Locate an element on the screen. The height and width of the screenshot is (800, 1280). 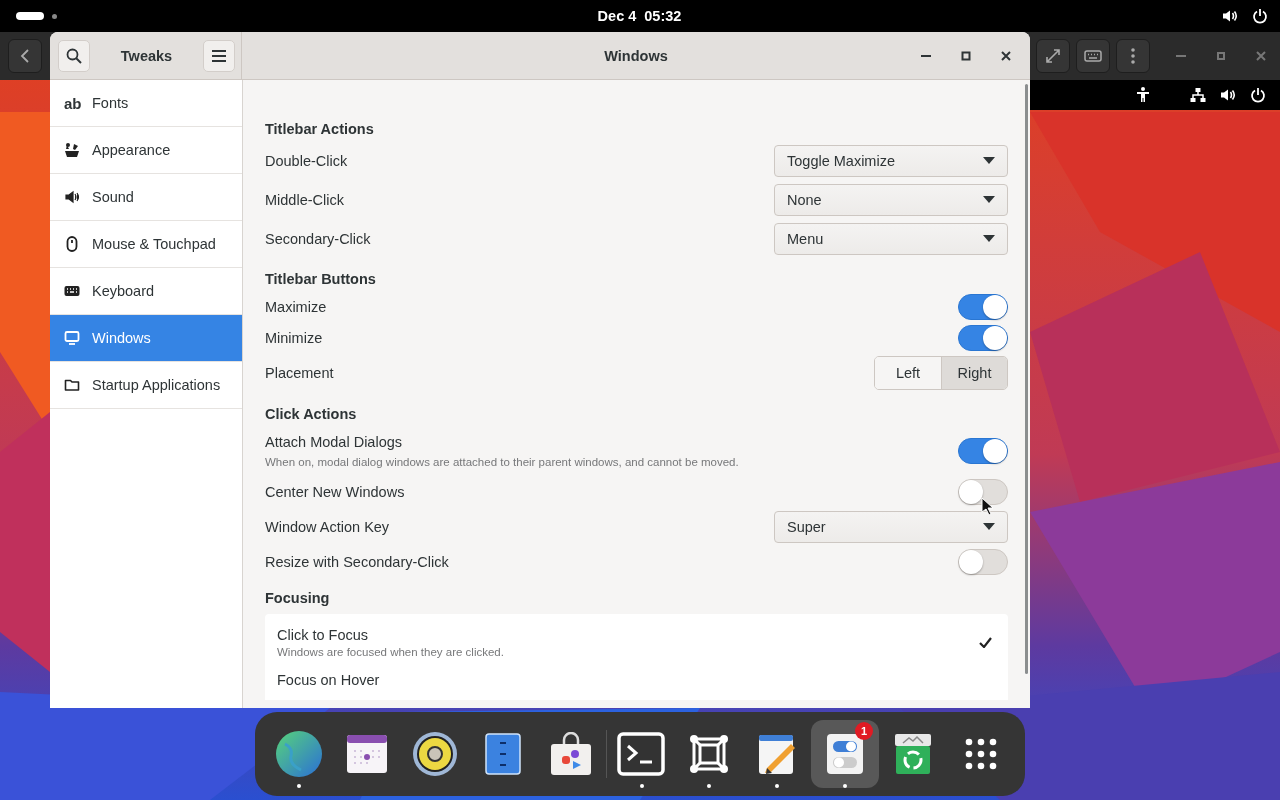
network-icon is located at coordinates (1198, 95).